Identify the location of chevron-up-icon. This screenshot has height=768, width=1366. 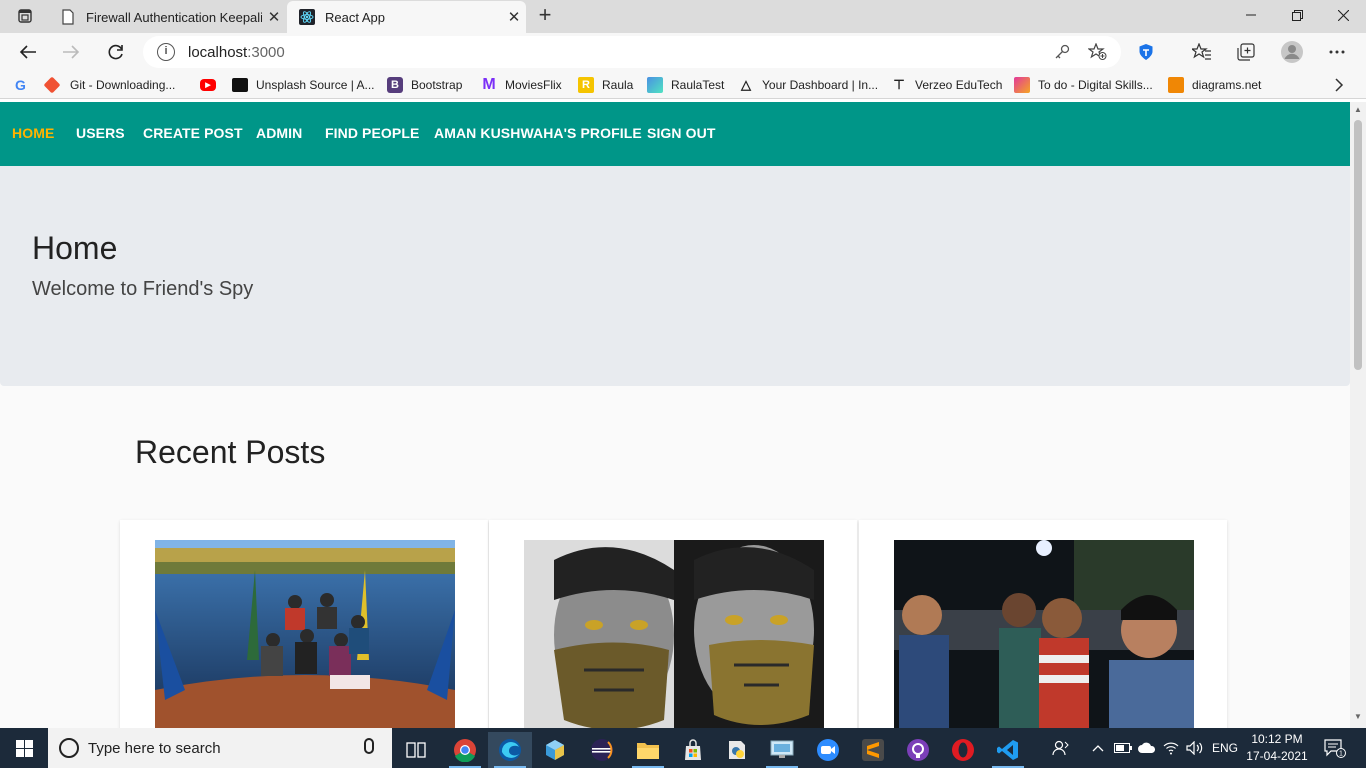
(1098, 748).